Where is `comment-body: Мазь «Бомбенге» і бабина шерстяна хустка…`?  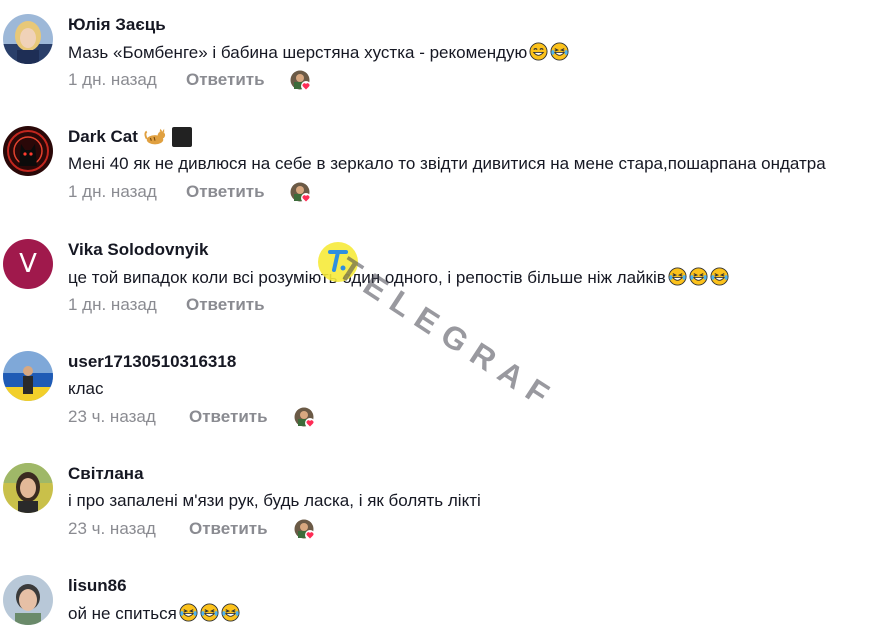
comment-body: Мазь «Бомбенге» і бабина шерстяна хустка… is located at coordinates (298, 52).